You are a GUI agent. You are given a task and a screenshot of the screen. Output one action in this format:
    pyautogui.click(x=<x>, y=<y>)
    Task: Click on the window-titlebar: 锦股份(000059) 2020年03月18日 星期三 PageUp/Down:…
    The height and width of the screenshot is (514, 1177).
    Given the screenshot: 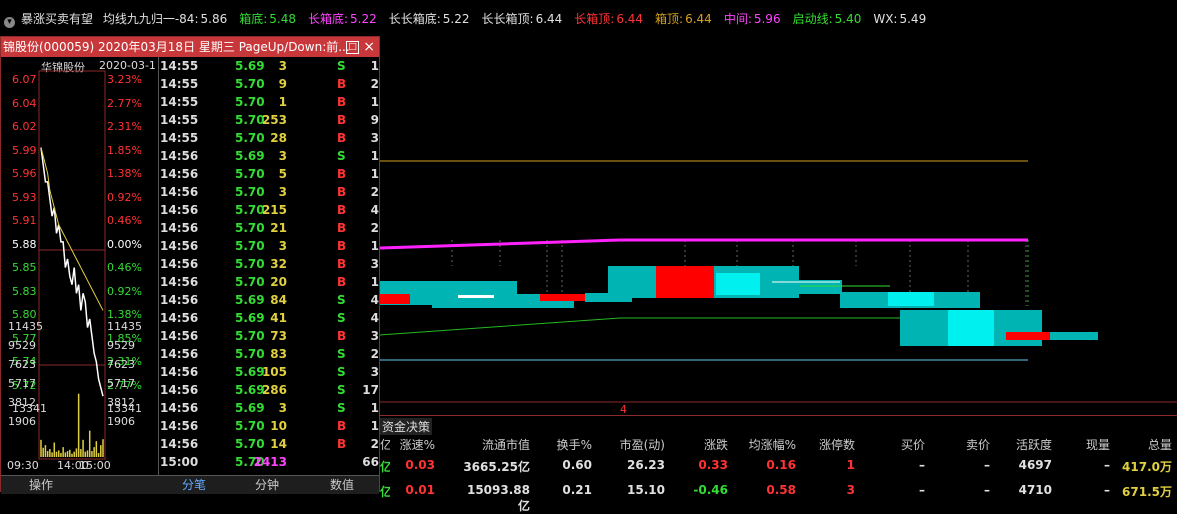 What is the action you would take?
    pyautogui.click(x=190, y=47)
    